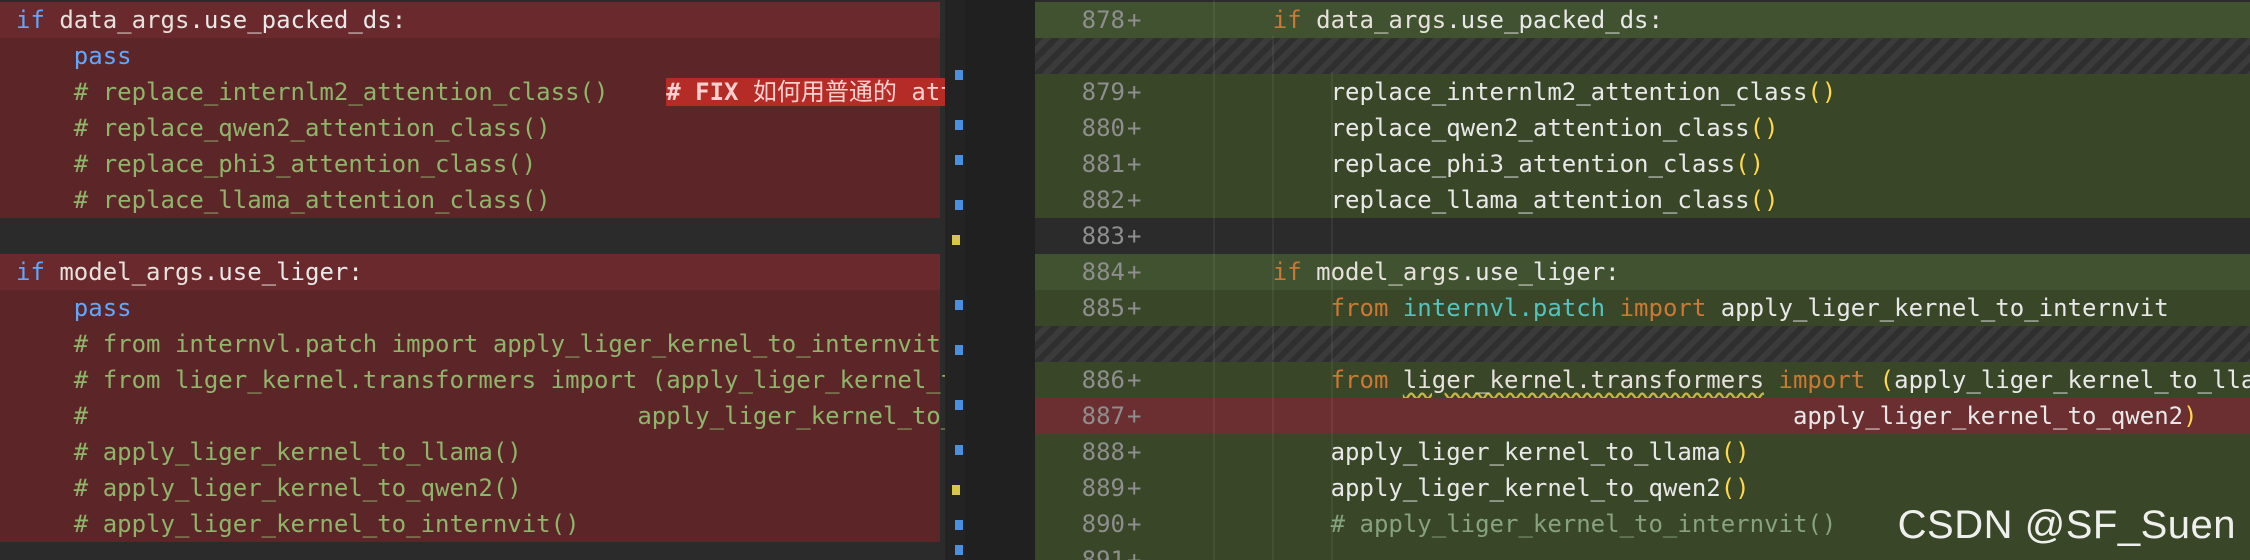 The width and height of the screenshot is (2250, 560). What do you see at coordinates (2066, 525) in the screenshot?
I see `watermark: CSDN @SF_Suen` at bounding box center [2066, 525].